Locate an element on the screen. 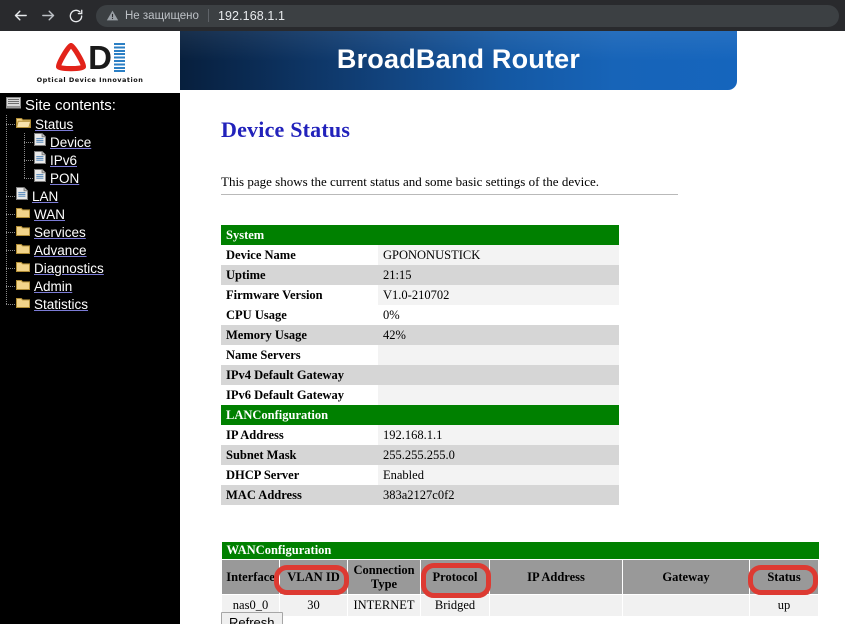 This screenshot has width=845, height=624. sidebar-item-label: Device is located at coordinates (71, 142).